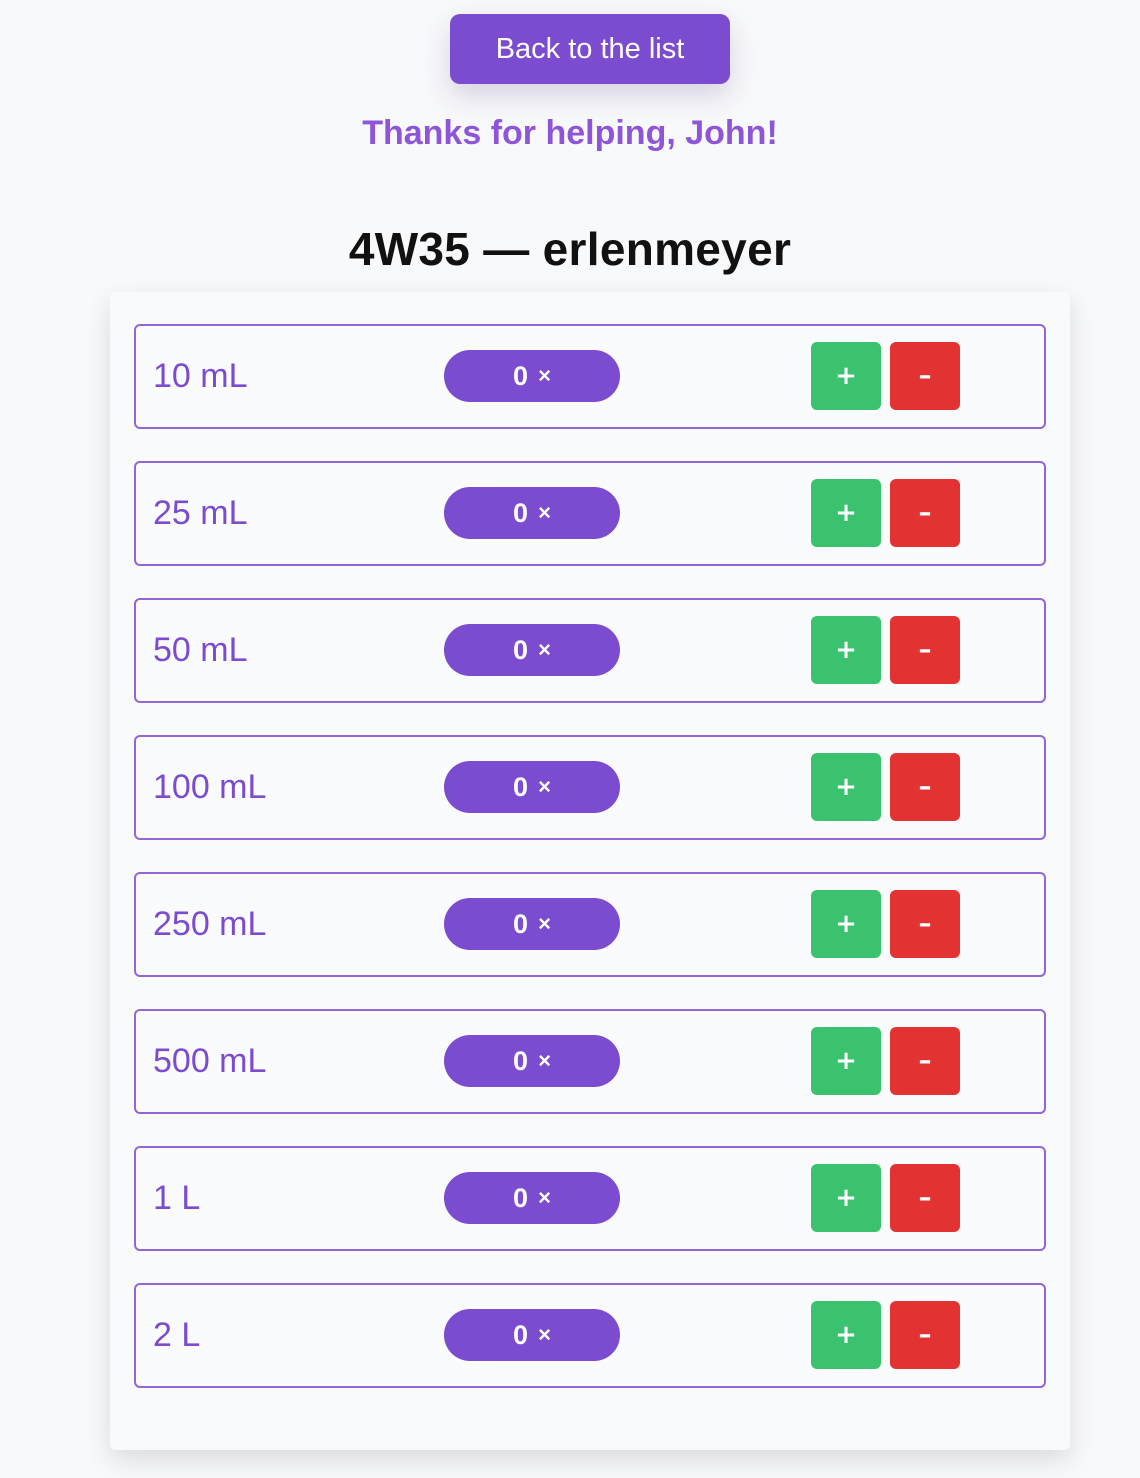 This screenshot has width=1140, height=1478. I want to click on size-row: 500 mL 0 × + –, so click(590, 1061).